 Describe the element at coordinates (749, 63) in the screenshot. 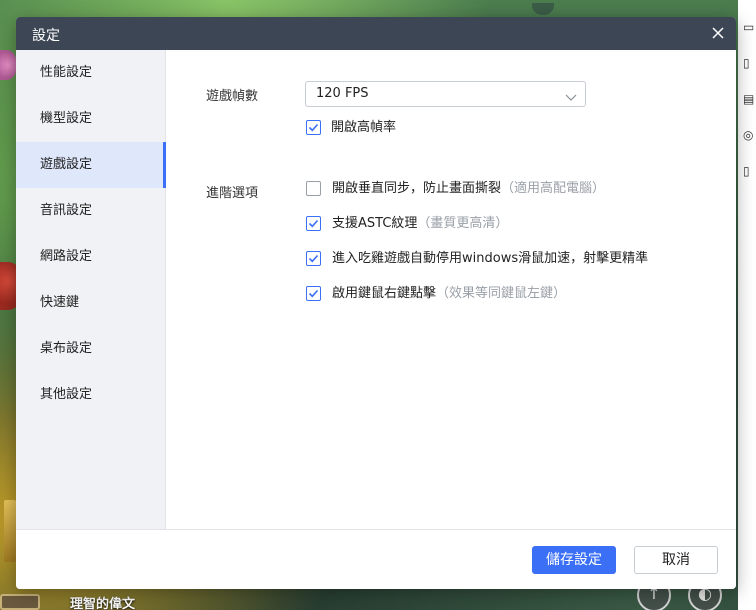

I see `shake-icon: ▯` at that location.